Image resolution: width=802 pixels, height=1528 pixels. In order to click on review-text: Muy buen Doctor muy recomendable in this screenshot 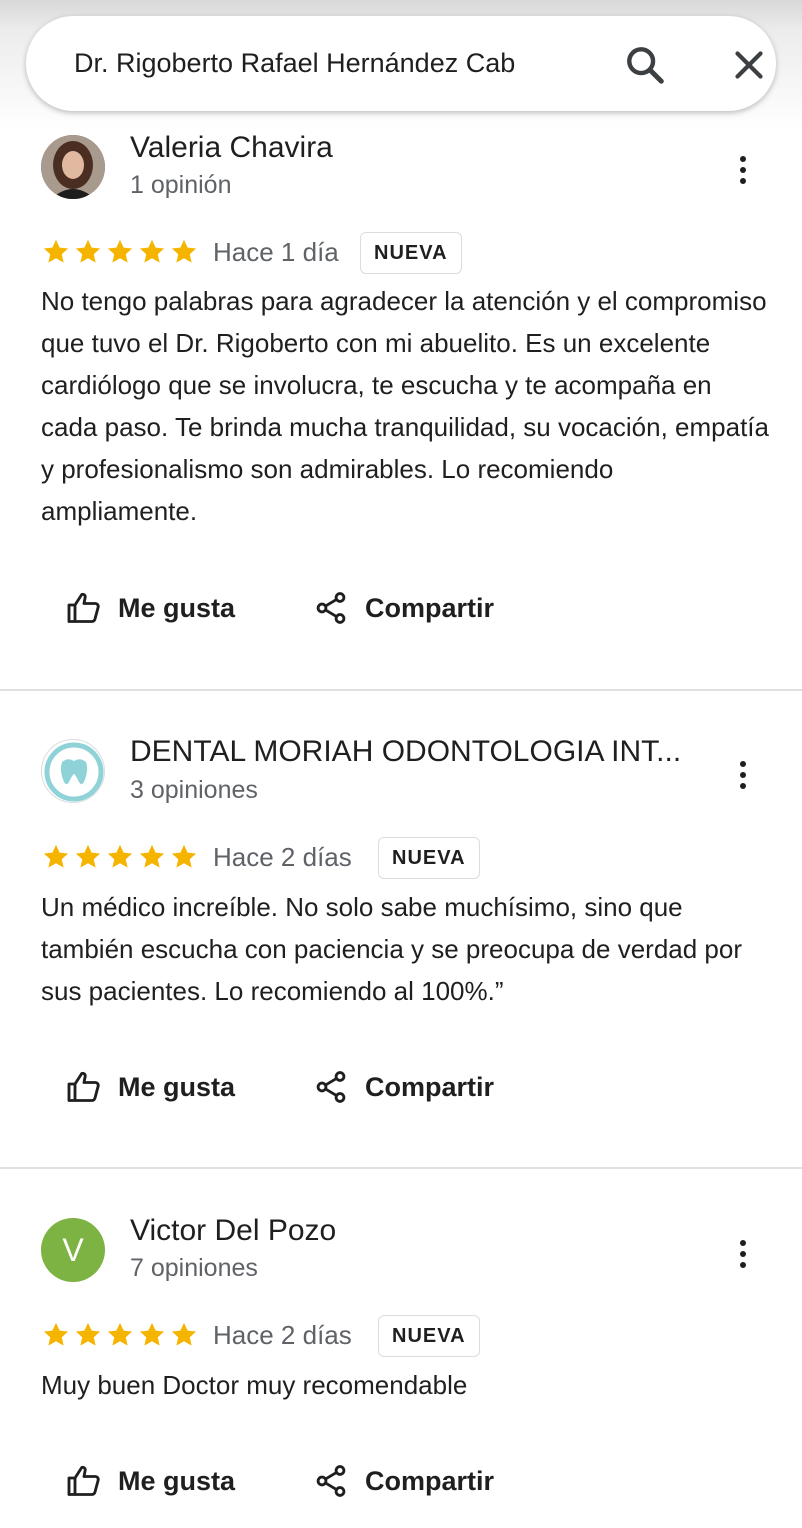, I will do `click(254, 1385)`.